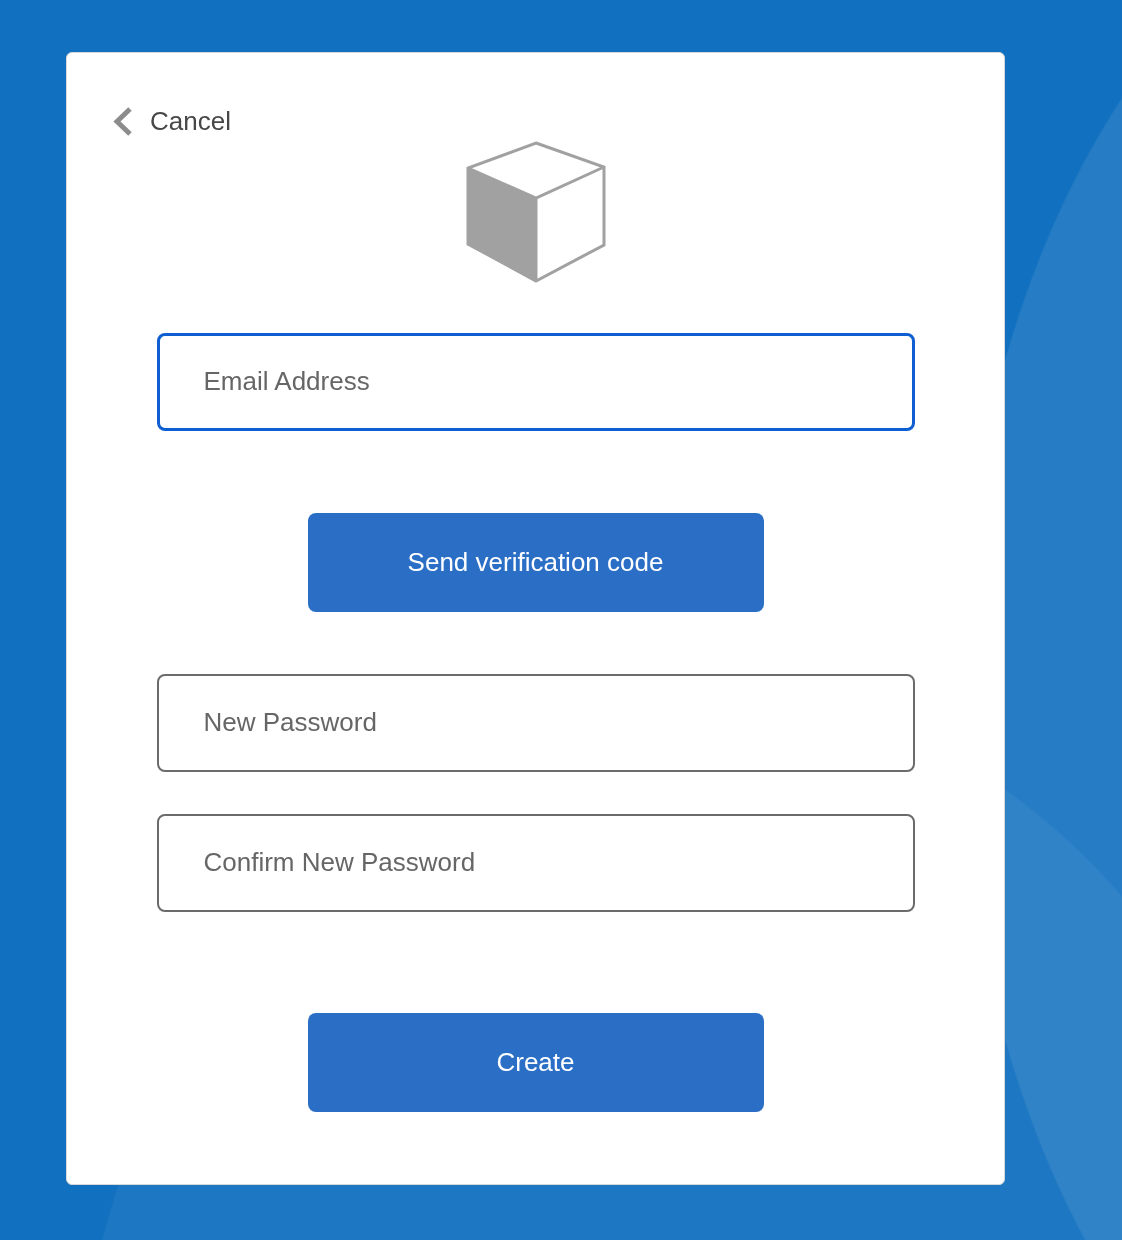 The height and width of the screenshot is (1240, 1122). I want to click on input-field: Confirm New Password, so click(535, 862).